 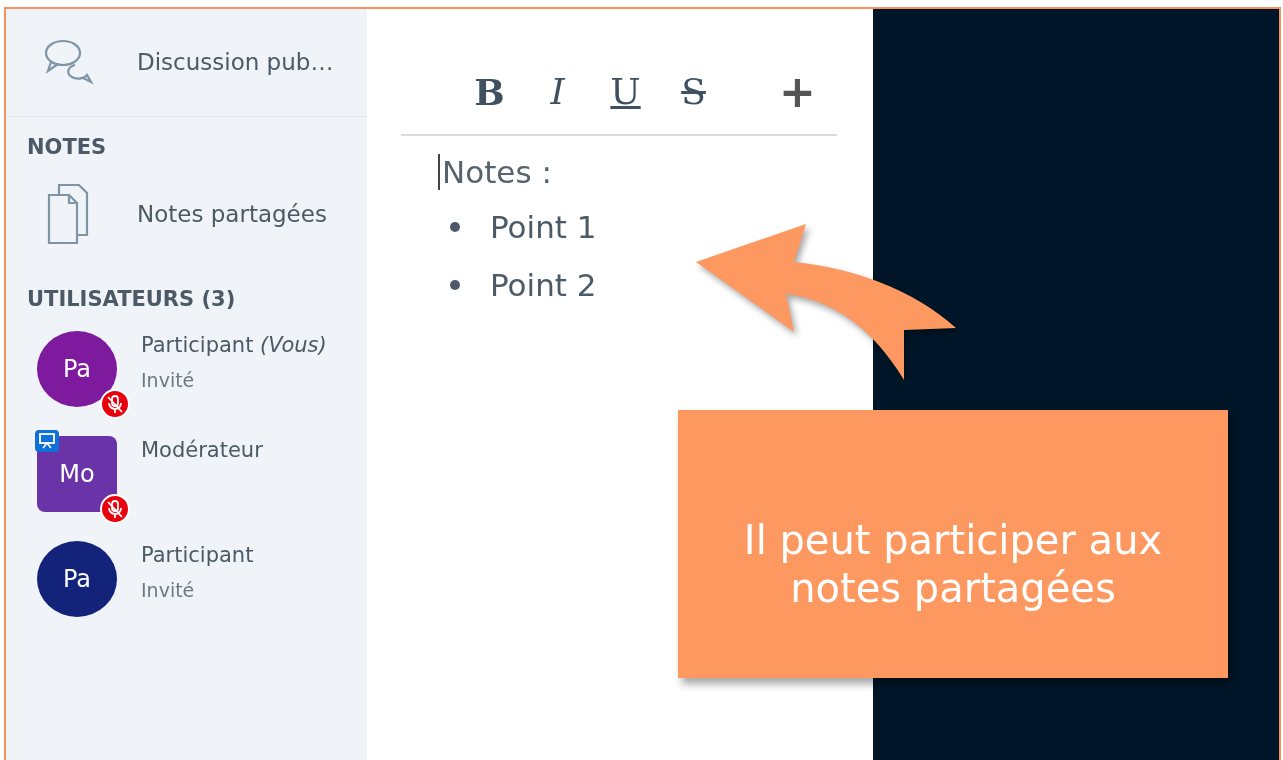 I want to click on italic-button: I, so click(x=557, y=92).